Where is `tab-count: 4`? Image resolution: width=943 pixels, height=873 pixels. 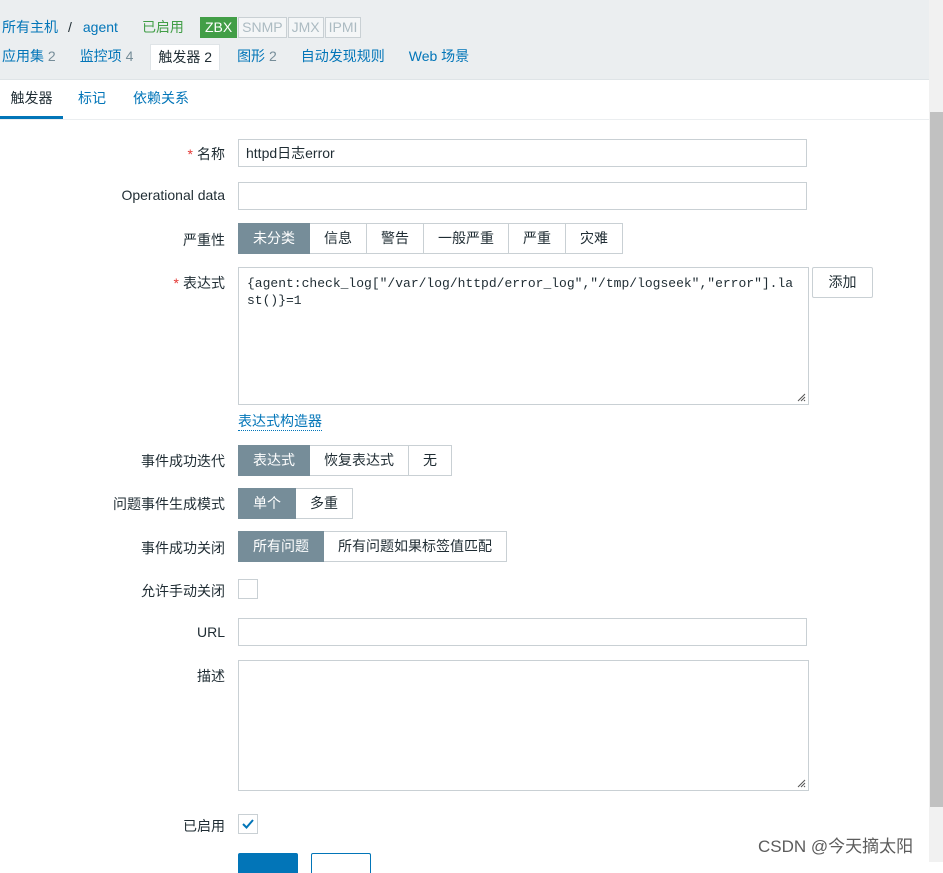
tab-count: 4 is located at coordinates (129, 56).